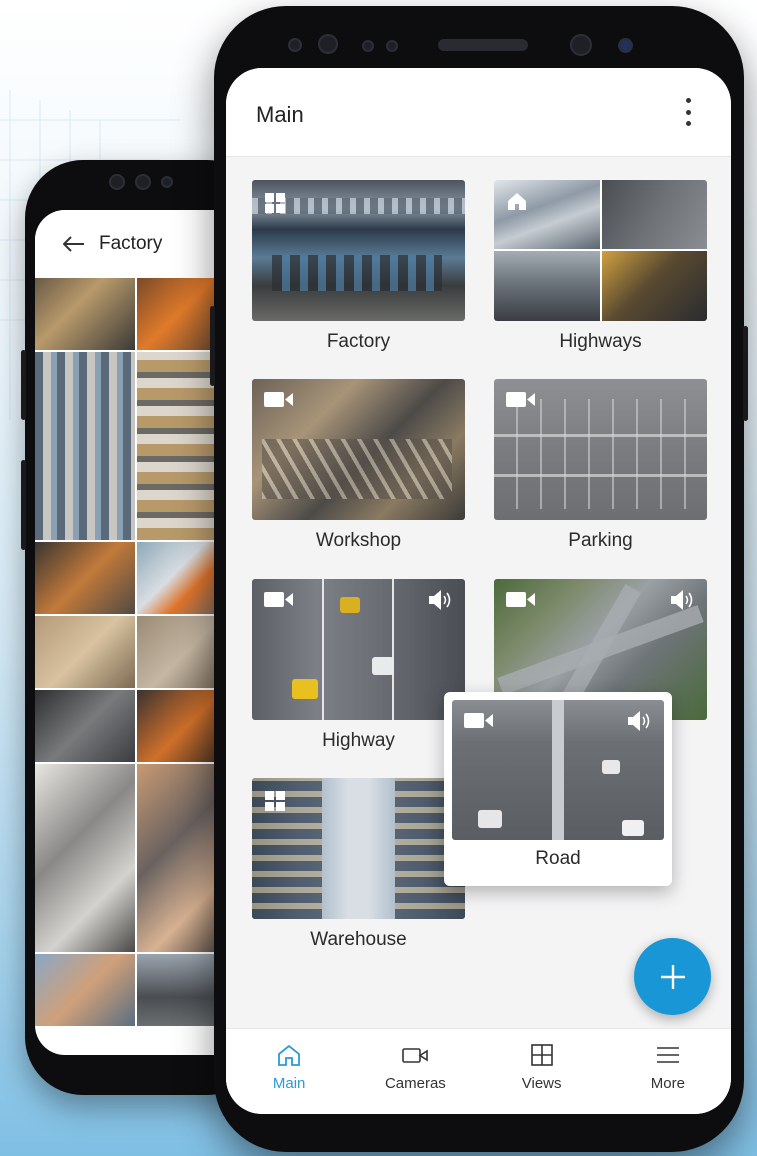  I want to click on view-tile-workshop: Workshop, so click(358, 465).